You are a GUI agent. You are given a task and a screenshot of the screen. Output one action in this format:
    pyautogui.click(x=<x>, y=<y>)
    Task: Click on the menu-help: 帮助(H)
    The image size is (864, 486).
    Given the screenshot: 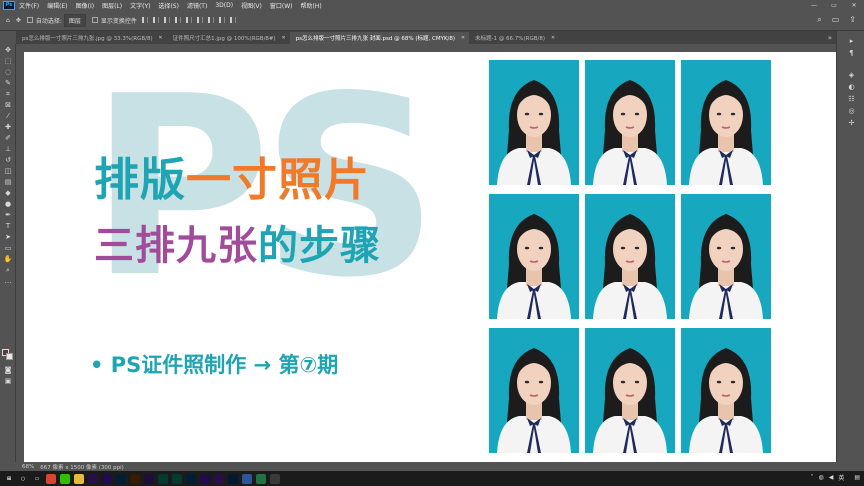 What is the action you would take?
    pyautogui.click(x=311, y=5)
    